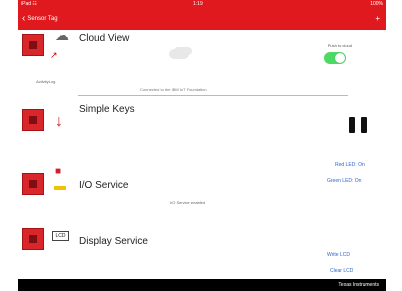  I want to click on down-arrow-icon: ↓, so click(59, 121).